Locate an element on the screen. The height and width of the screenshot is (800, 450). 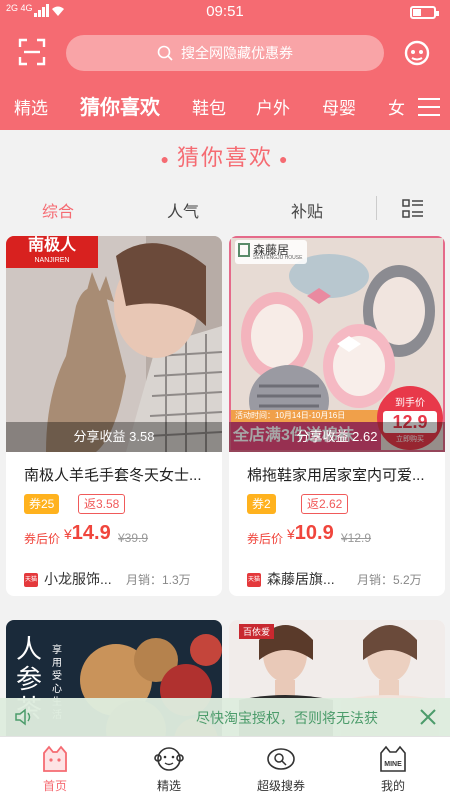
coupon-badge: 券25 is located at coordinates (42, 504).